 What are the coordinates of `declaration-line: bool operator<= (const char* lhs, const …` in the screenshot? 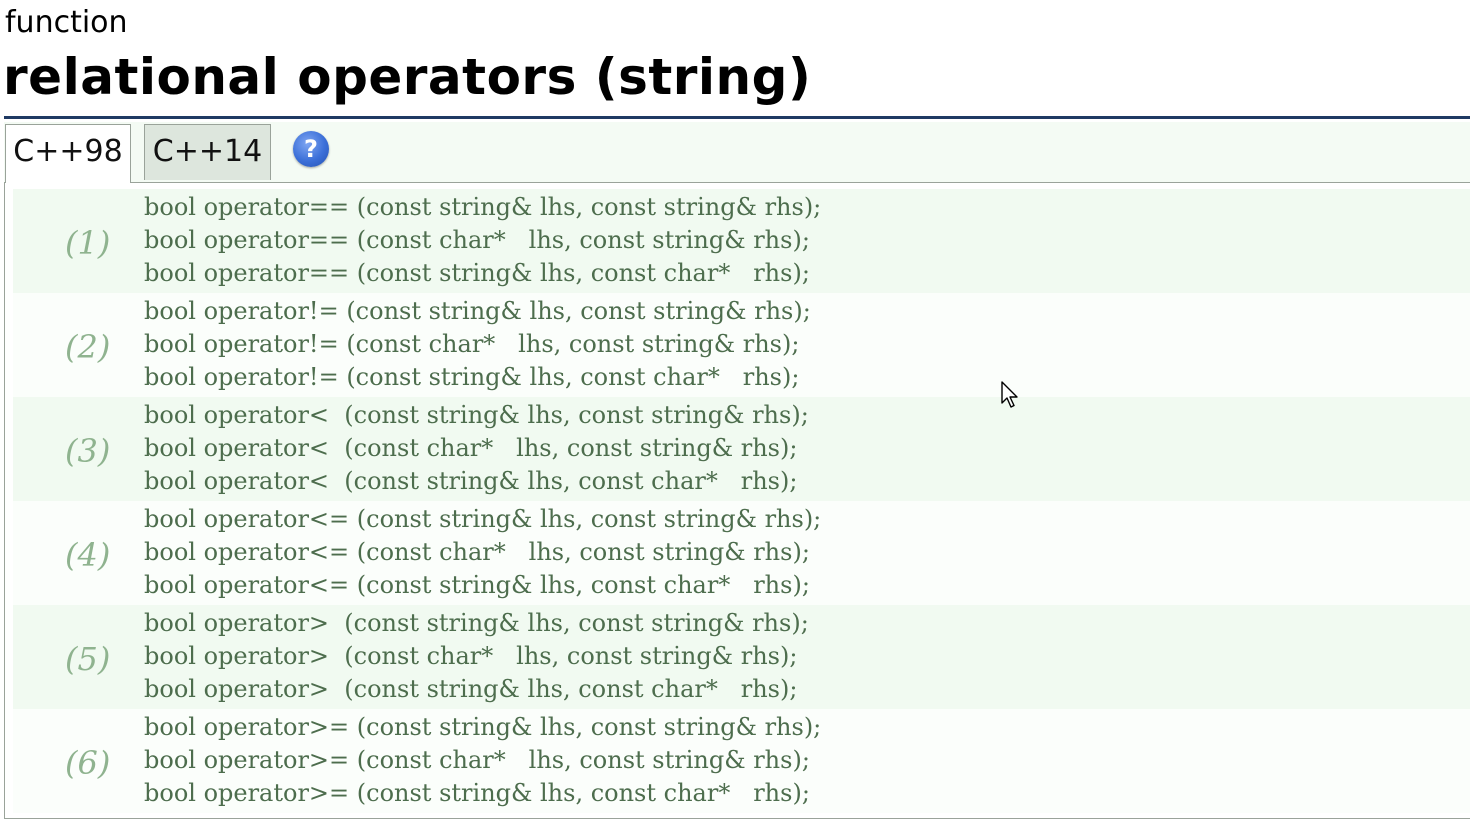 It's located at (477, 552).